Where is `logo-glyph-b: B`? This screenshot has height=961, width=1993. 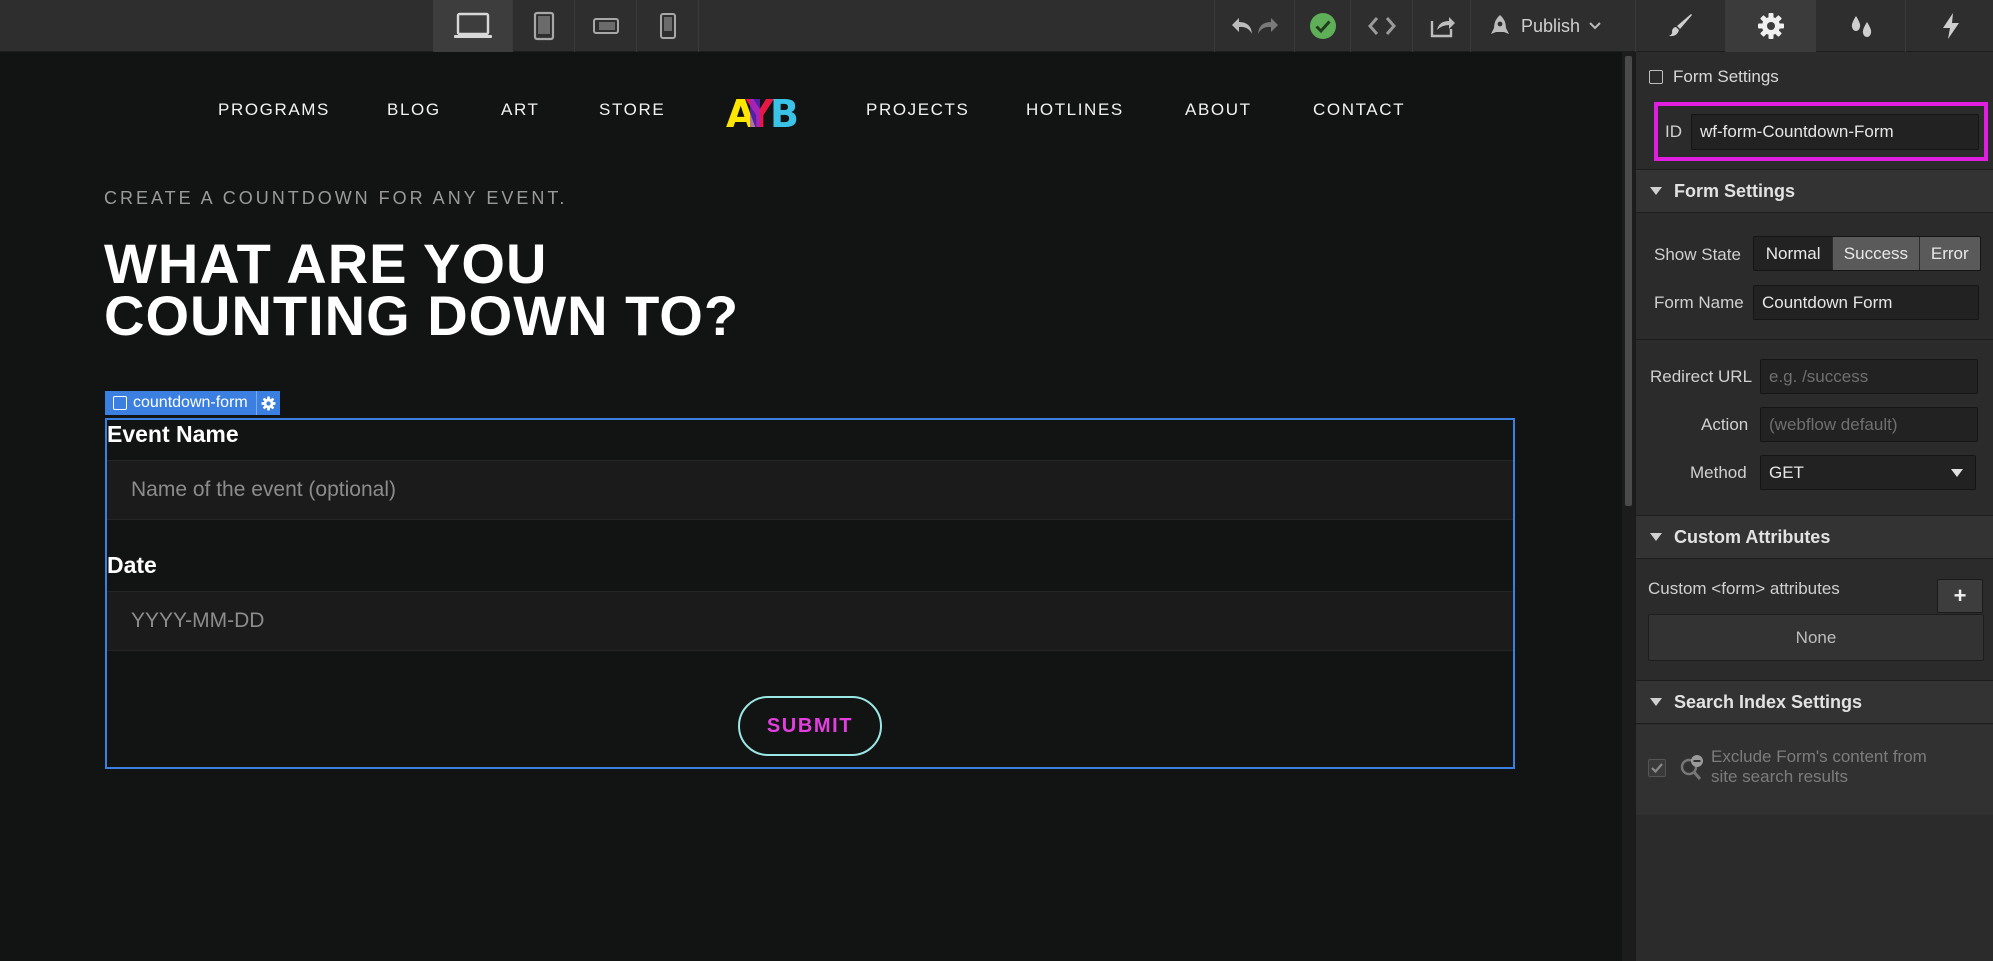 logo-glyph-b: B is located at coordinates (784, 112).